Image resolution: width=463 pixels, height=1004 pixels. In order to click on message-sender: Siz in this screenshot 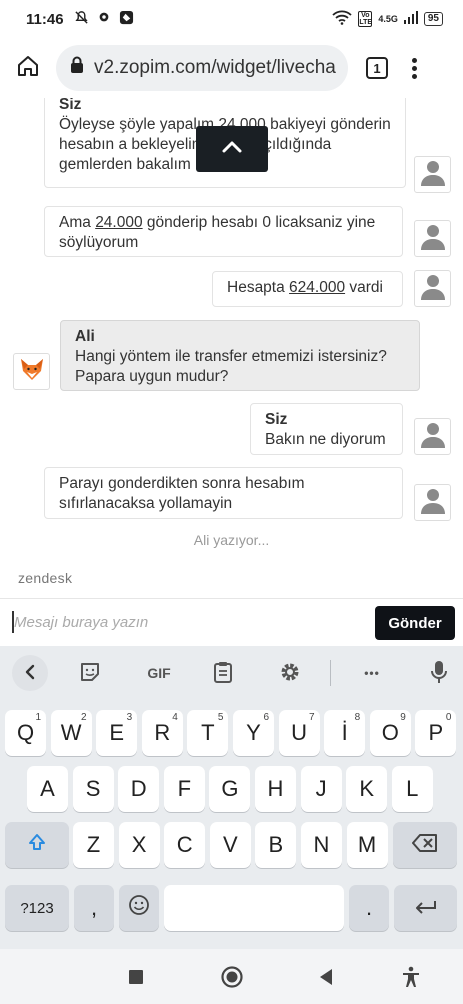, I will do `click(276, 419)`.